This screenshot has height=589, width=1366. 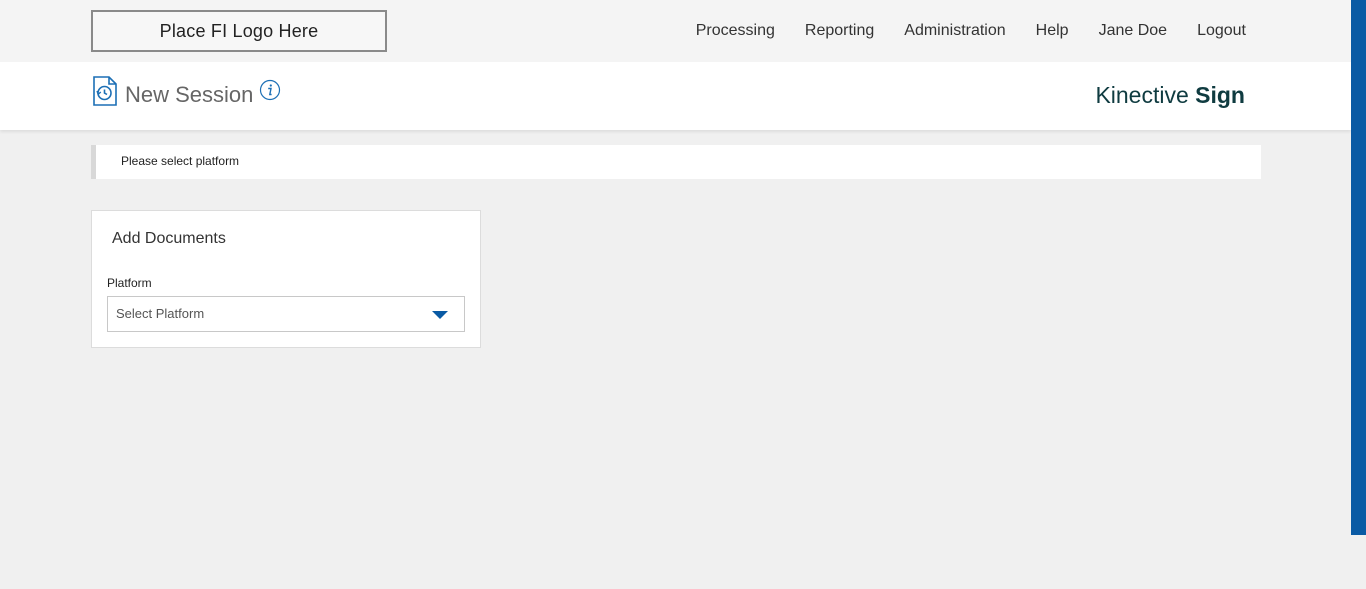 I want to click on nav-help: Help, so click(x=1052, y=31).